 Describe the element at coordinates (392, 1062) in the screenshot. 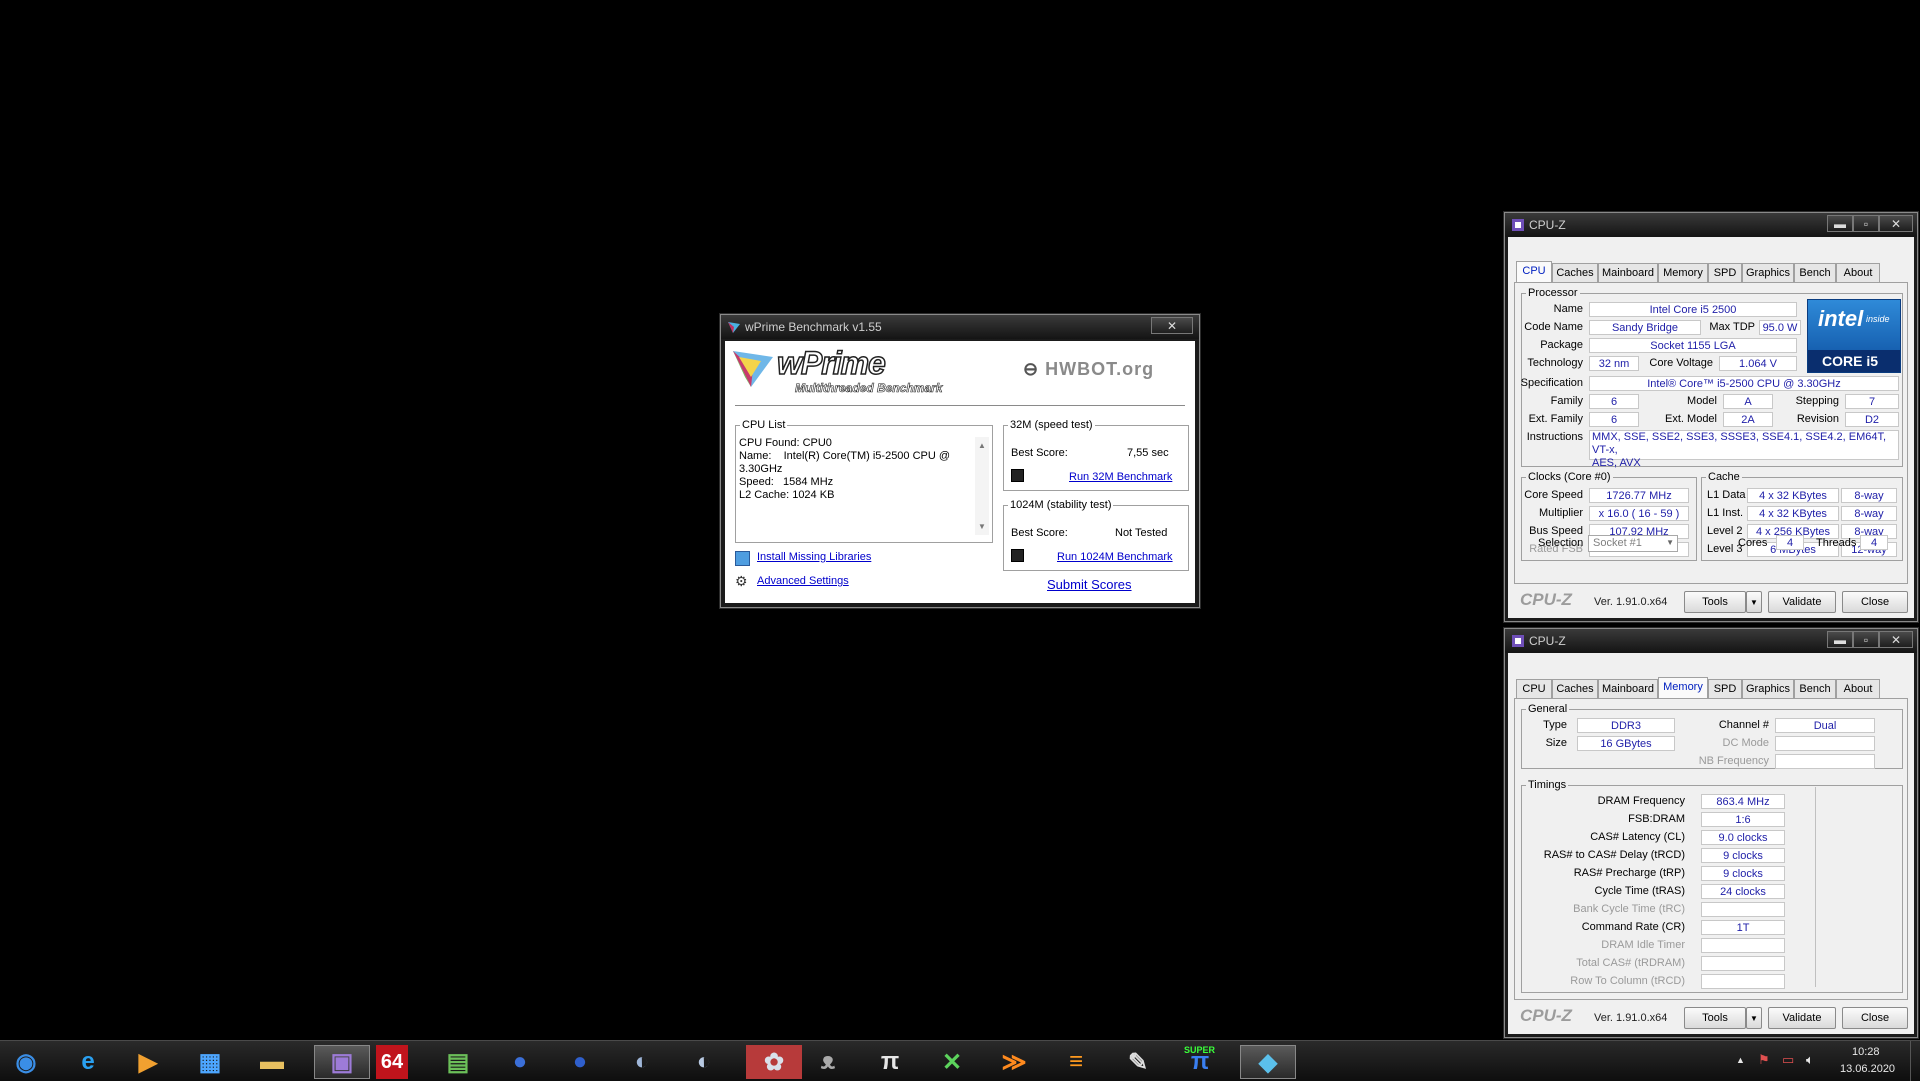

I see `aida64-icon: 64` at that location.